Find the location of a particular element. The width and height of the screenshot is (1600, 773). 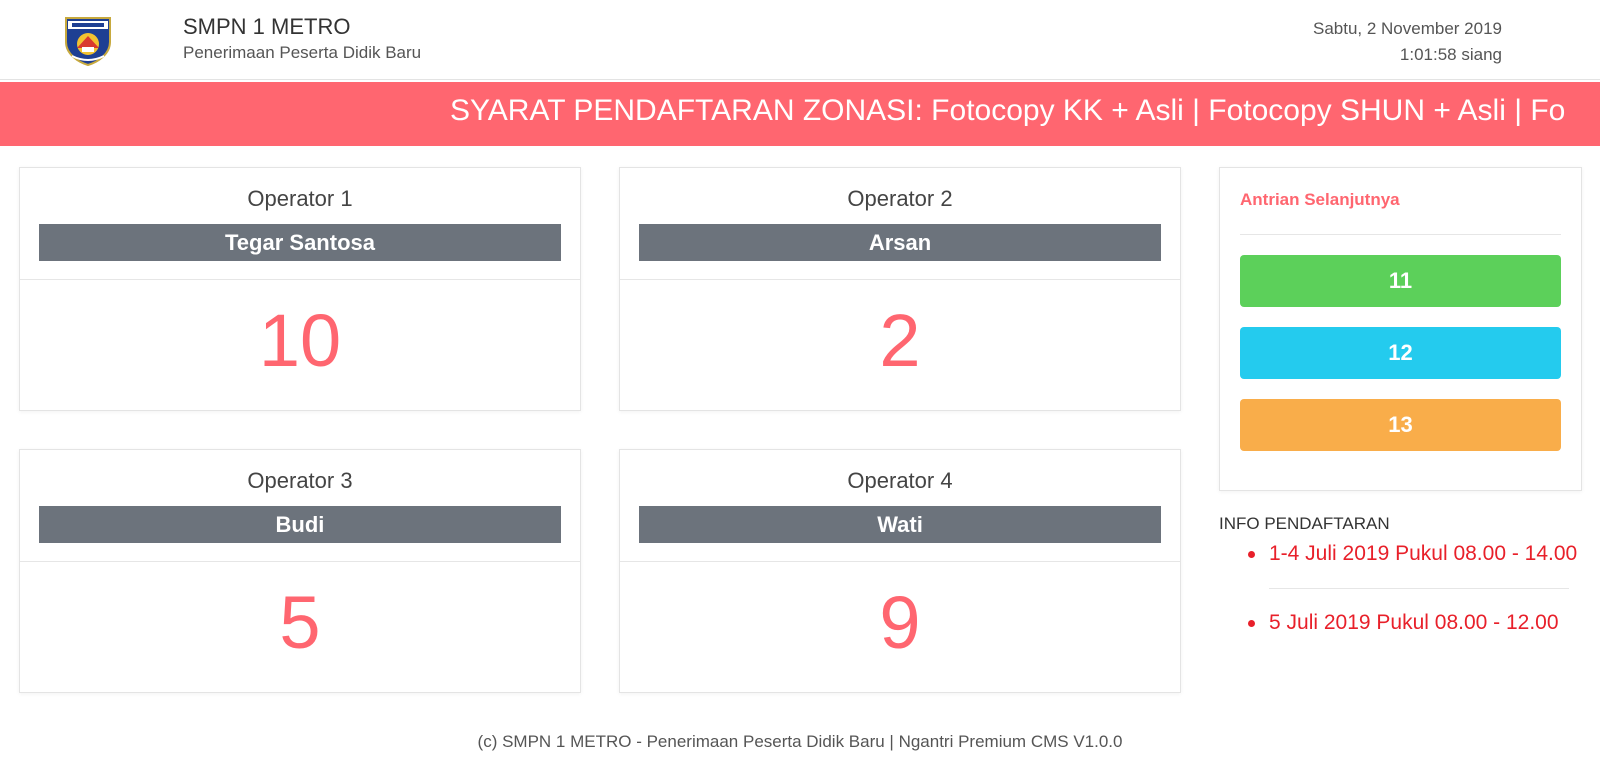

operator-title: Operator 3 is located at coordinates (300, 480).